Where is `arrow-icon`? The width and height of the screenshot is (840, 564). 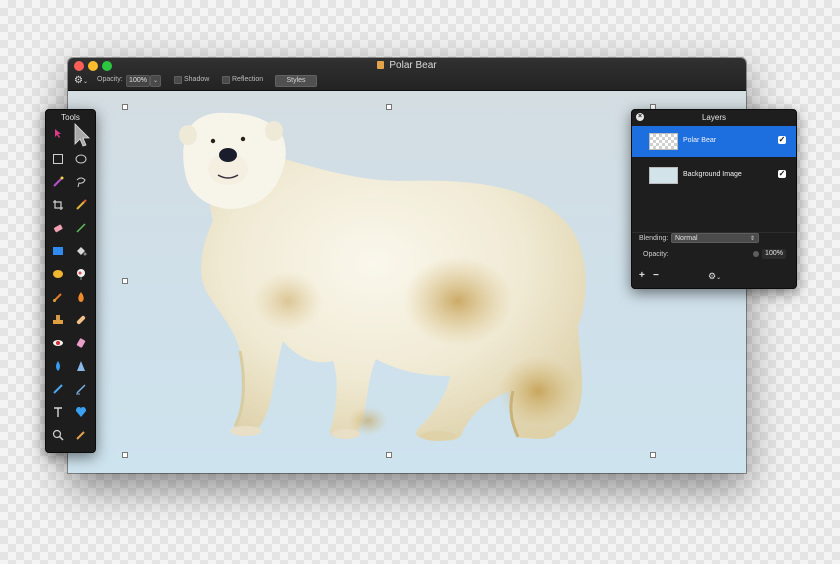 arrow-icon is located at coordinates (58, 133).